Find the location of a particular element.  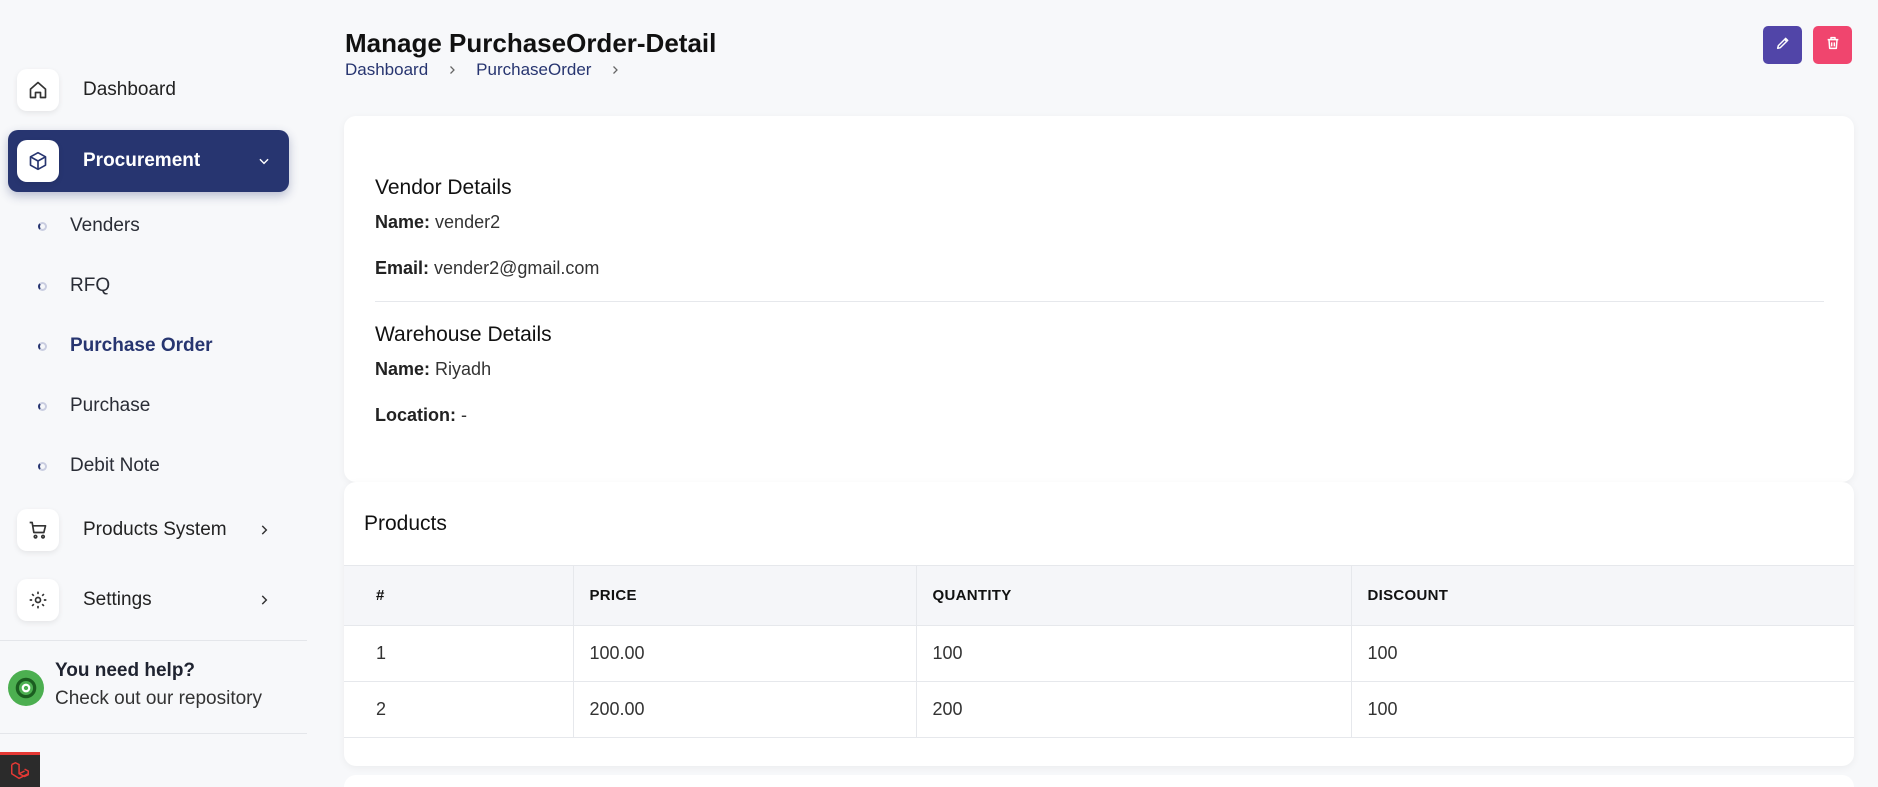

help-title: You need help? is located at coordinates (125, 670).